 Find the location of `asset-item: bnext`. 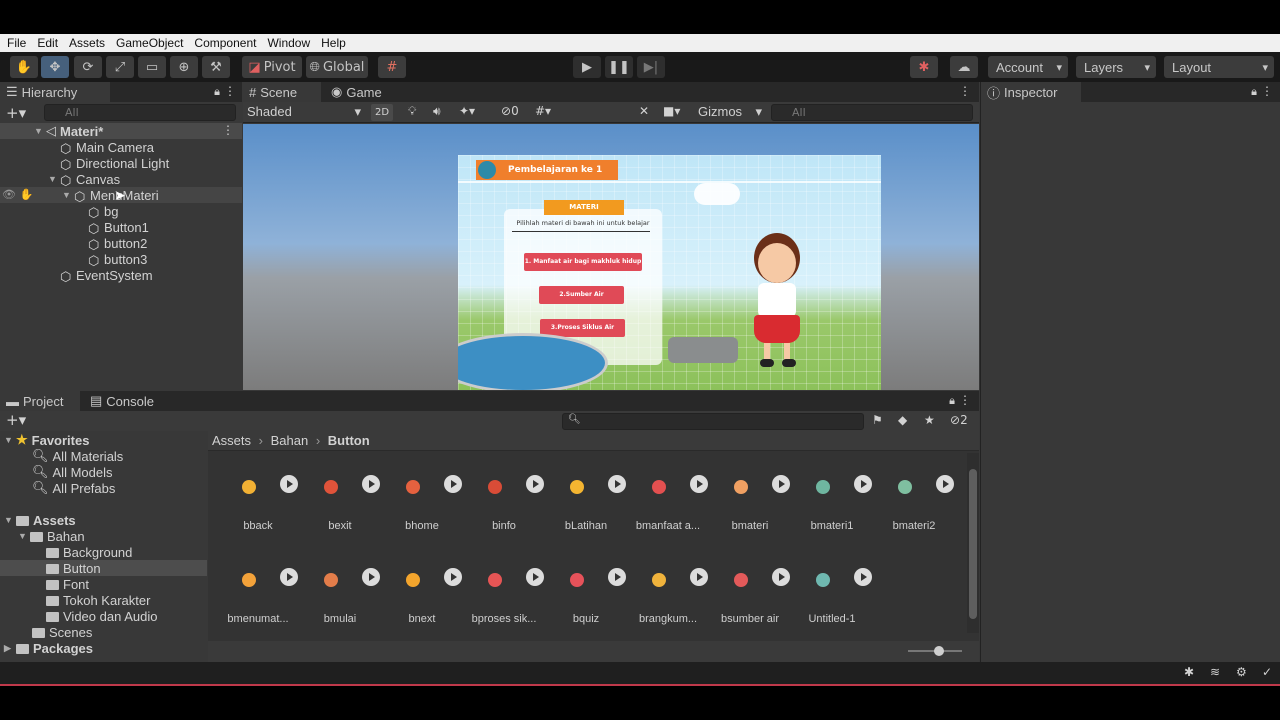

asset-item: bnext is located at coordinates (417, 591).